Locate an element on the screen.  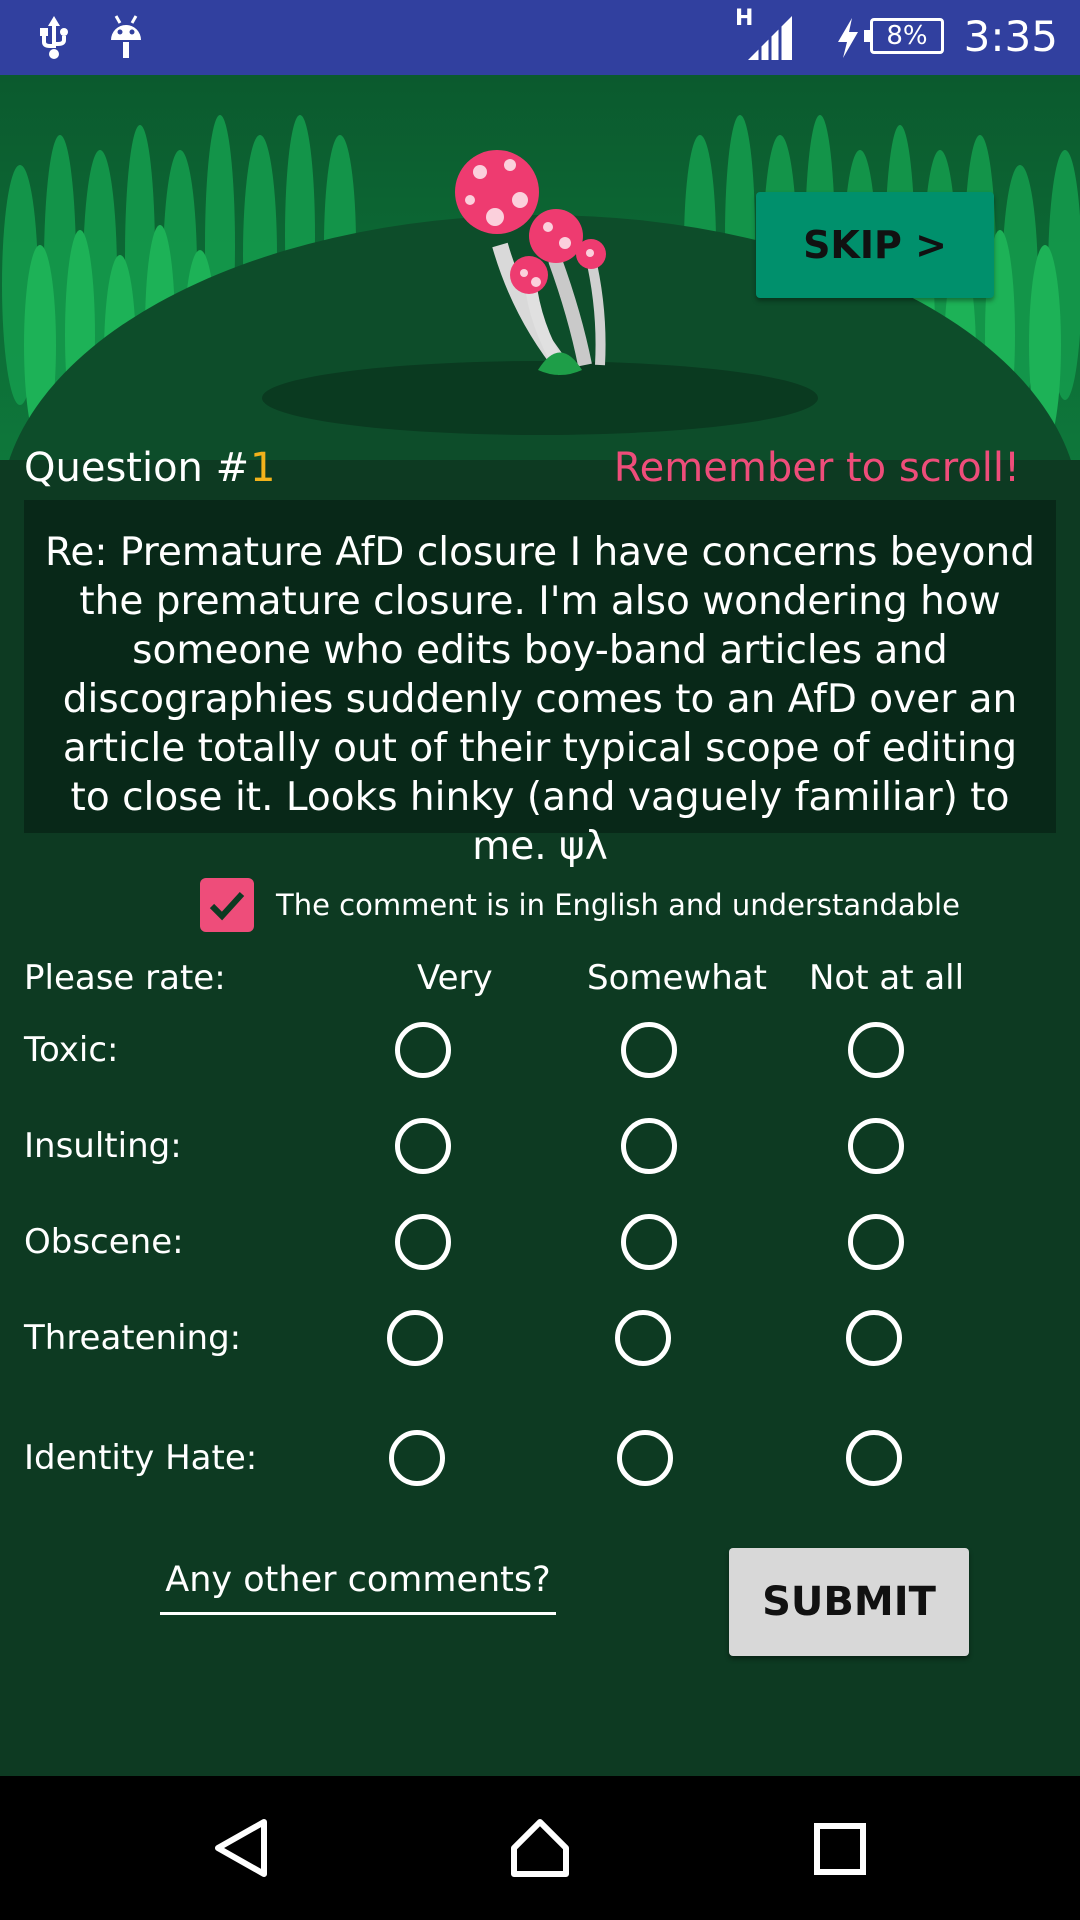
rate-prompt: Please rate: is located at coordinates (125, 978).